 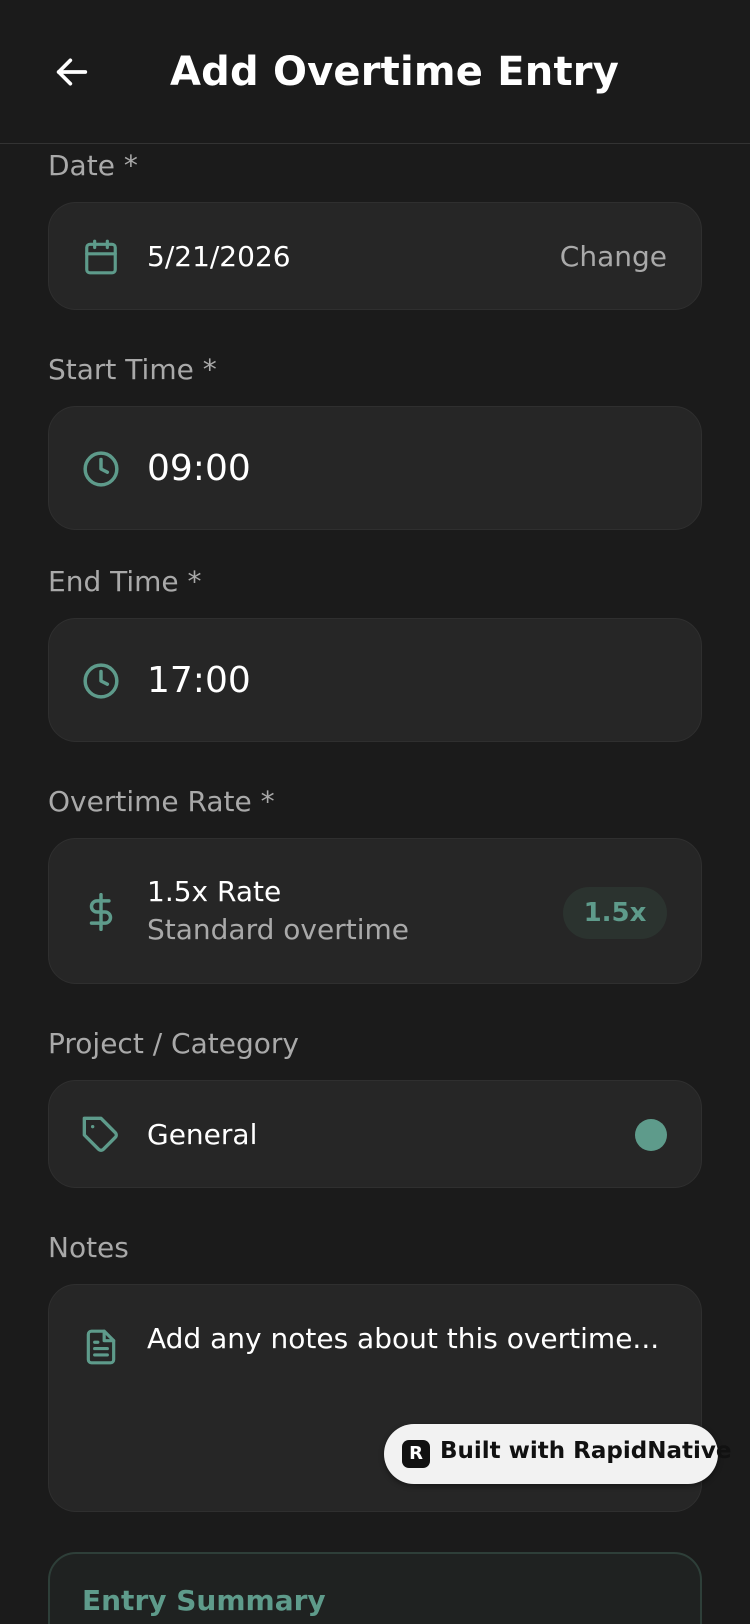 I want to click on rate-title: 1.5x Rate, so click(x=214, y=891).